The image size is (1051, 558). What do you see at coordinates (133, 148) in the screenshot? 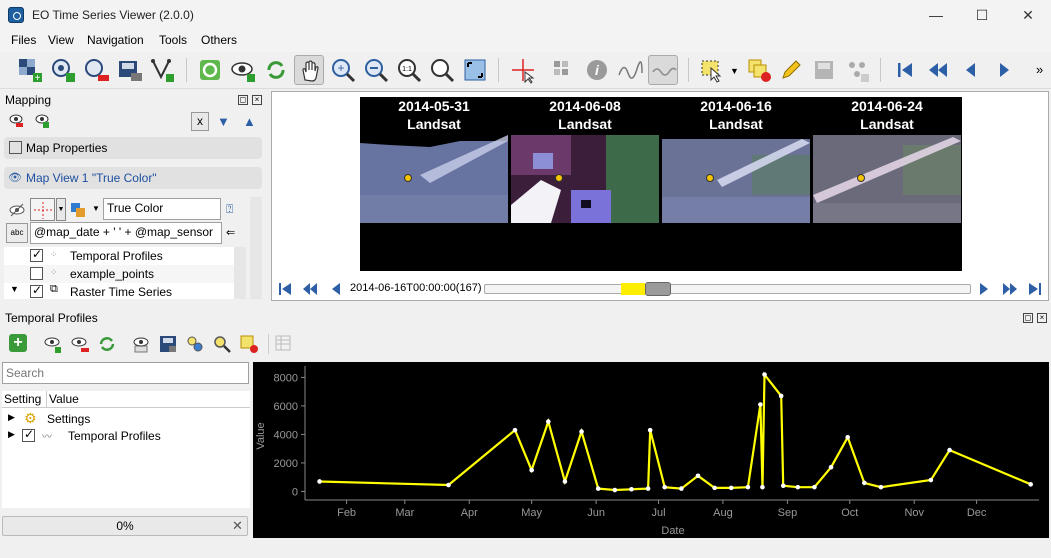
I see `map-properties-group: Map Properties` at bounding box center [133, 148].